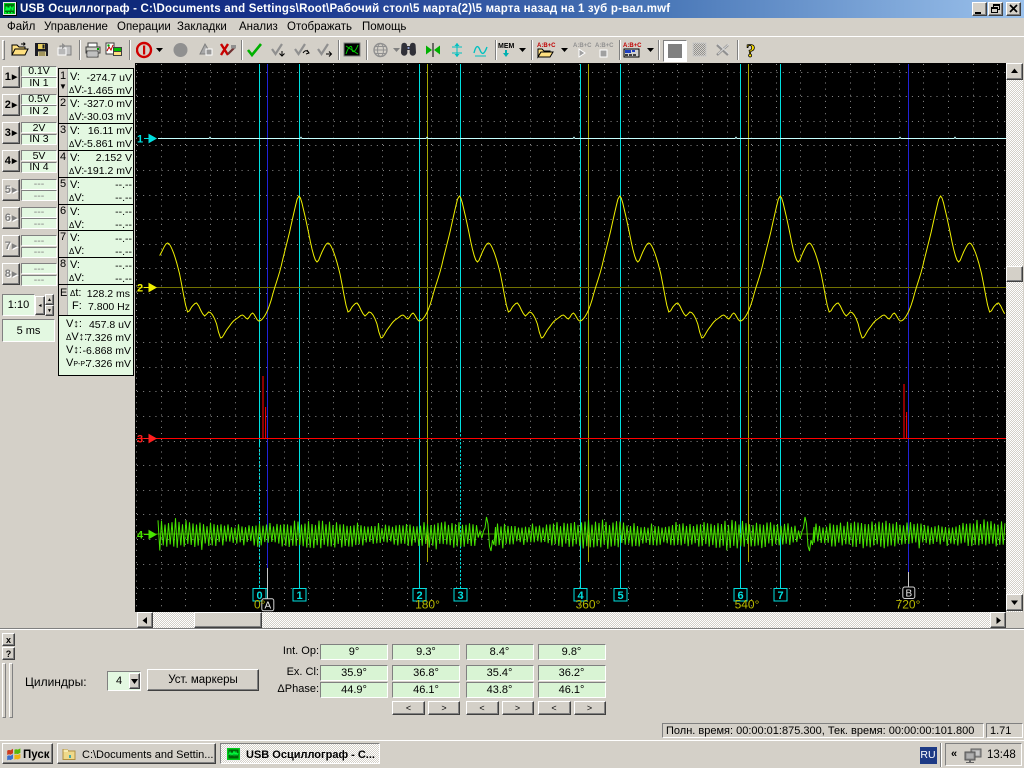 This screenshot has width=1024, height=768. Describe the element at coordinates (747, 605) in the screenshot. I see `svg-text: 540°` at that location.